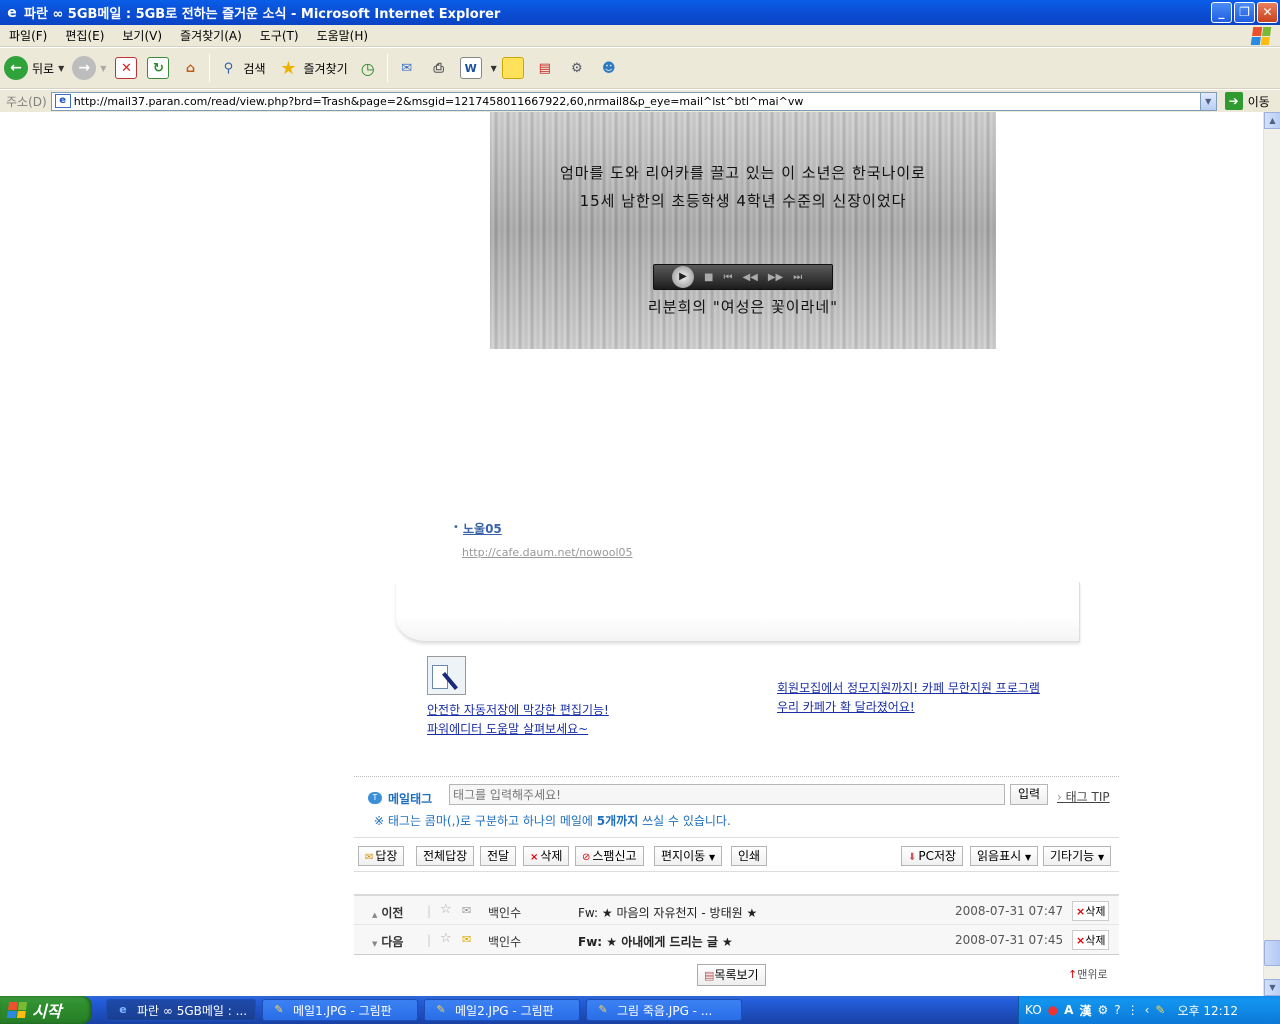 The width and height of the screenshot is (1280, 1024). What do you see at coordinates (1272, 987) in the screenshot?
I see `scroll-down-icon: ▼` at bounding box center [1272, 987].